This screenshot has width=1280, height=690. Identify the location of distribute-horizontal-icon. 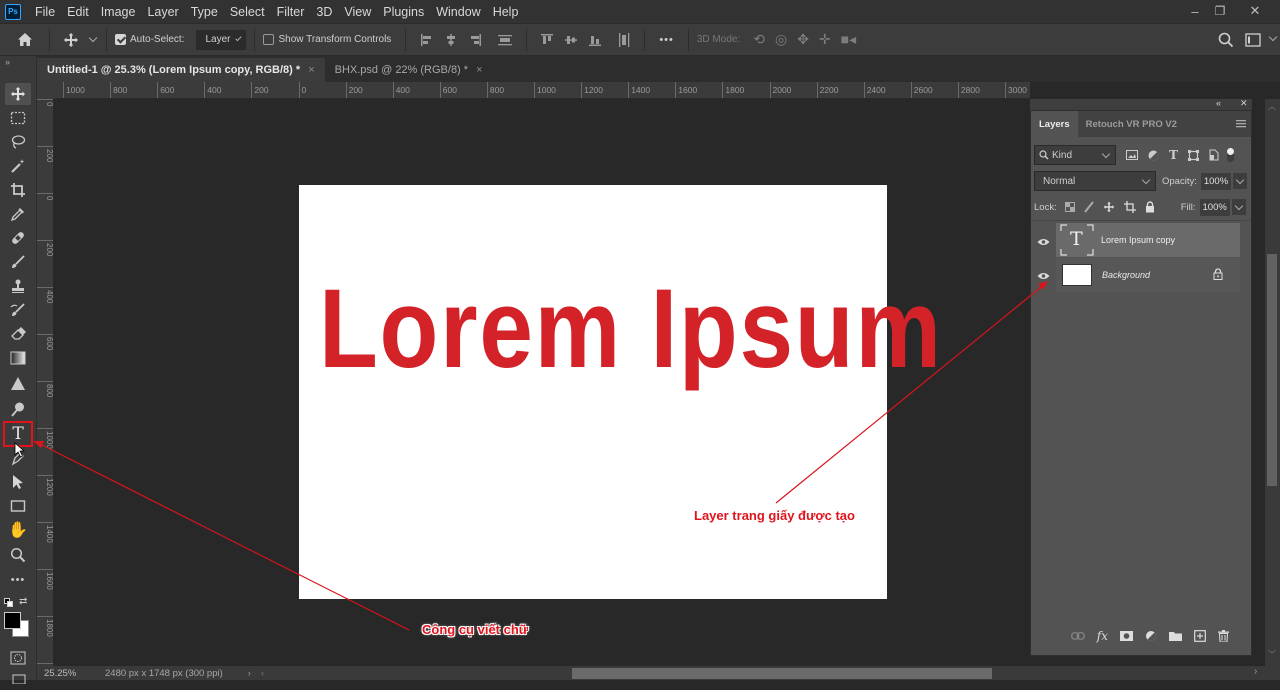
(624, 40).